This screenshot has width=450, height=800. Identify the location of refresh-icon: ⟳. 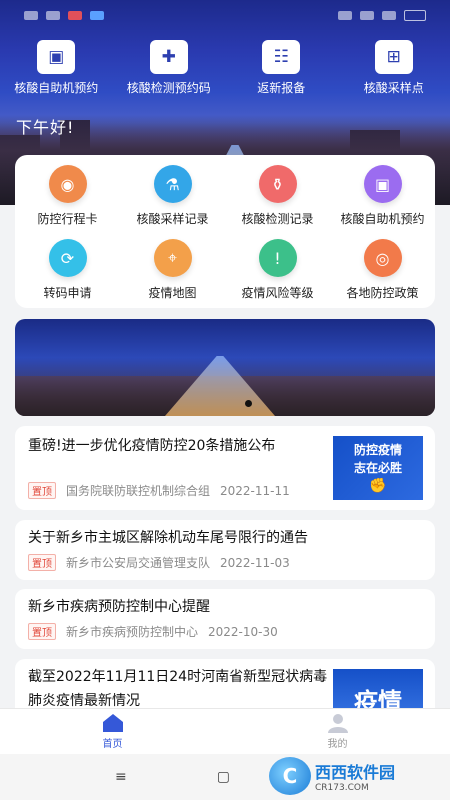
(67, 258).